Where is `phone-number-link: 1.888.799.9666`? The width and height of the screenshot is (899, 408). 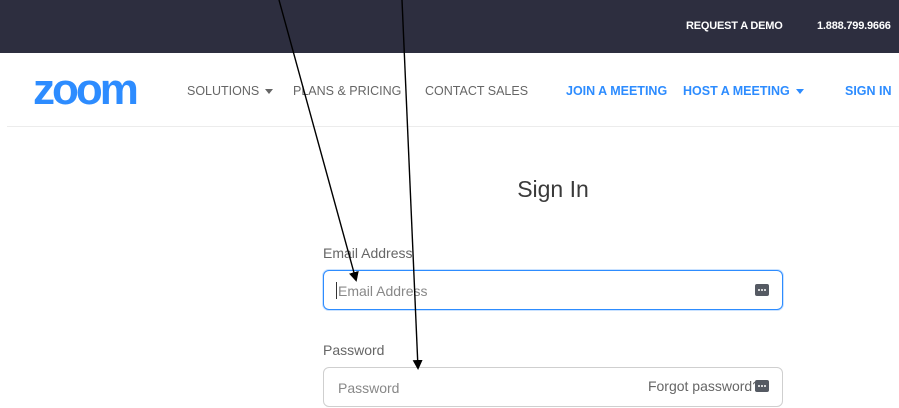 phone-number-link: 1.888.799.9666 is located at coordinates (854, 26).